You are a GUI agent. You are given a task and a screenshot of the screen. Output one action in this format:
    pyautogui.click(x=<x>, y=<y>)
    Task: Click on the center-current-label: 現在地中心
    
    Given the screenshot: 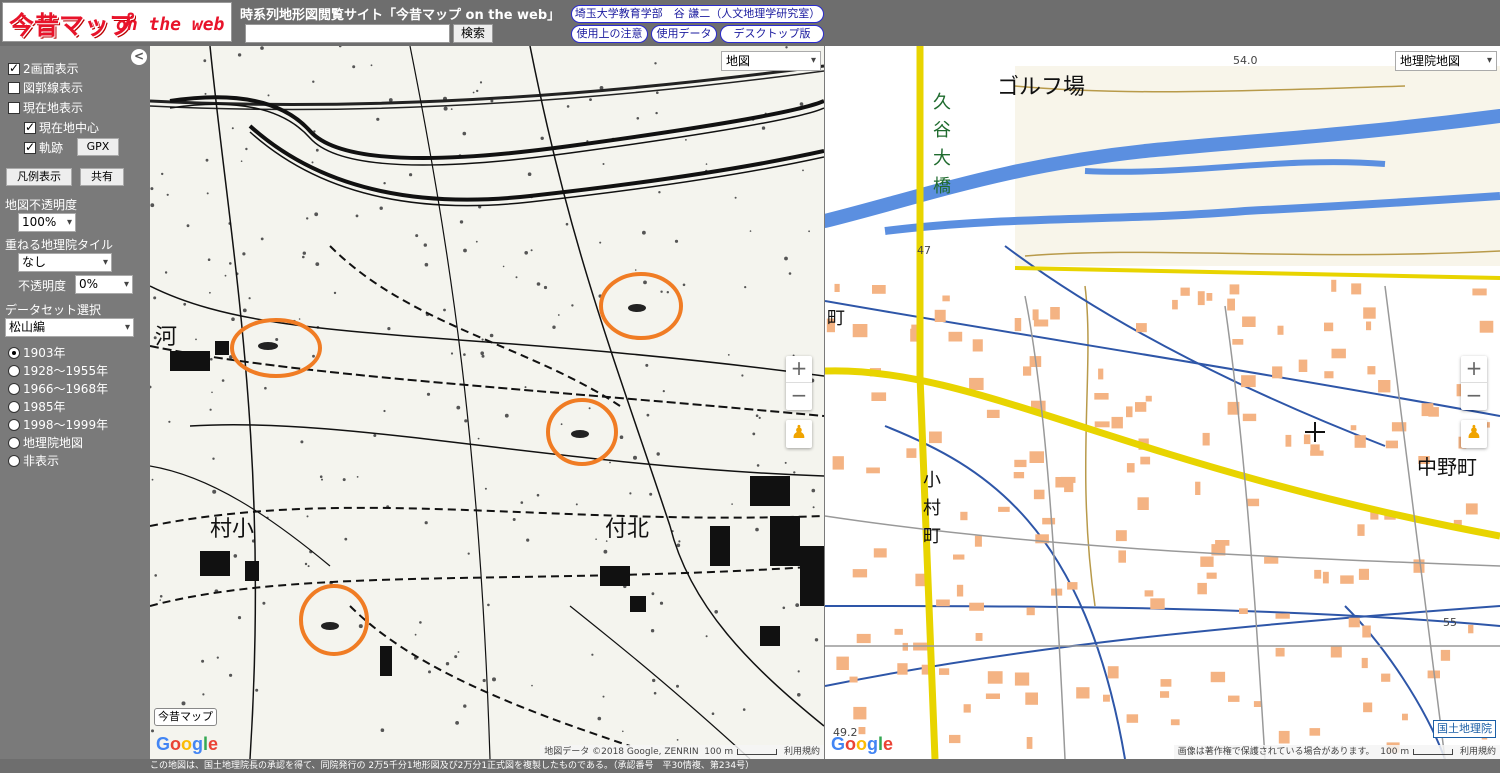 What is the action you would take?
    pyautogui.click(x=69, y=128)
    